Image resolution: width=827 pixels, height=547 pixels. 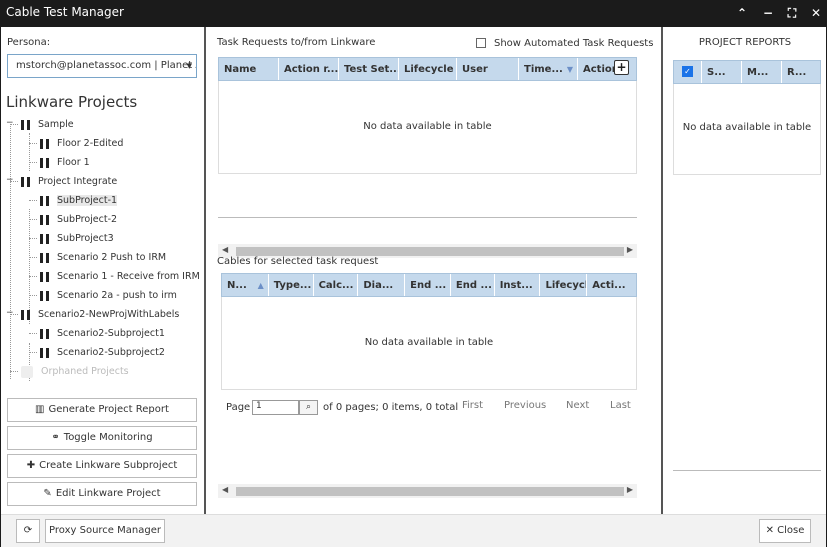 What do you see at coordinates (785, 531) in the screenshot?
I see `close-button: ✕ Close` at bounding box center [785, 531].